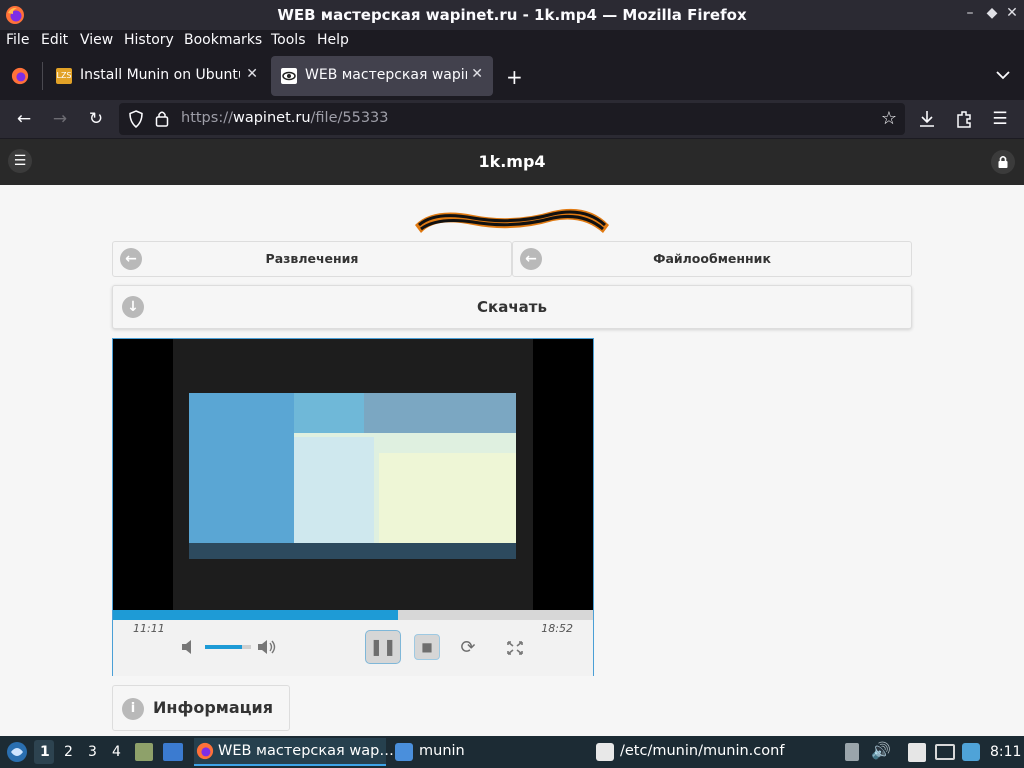 The image size is (1024, 768). Describe the element at coordinates (1012, 13) in the screenshot. I see `close-window-button: ✕` at that location.